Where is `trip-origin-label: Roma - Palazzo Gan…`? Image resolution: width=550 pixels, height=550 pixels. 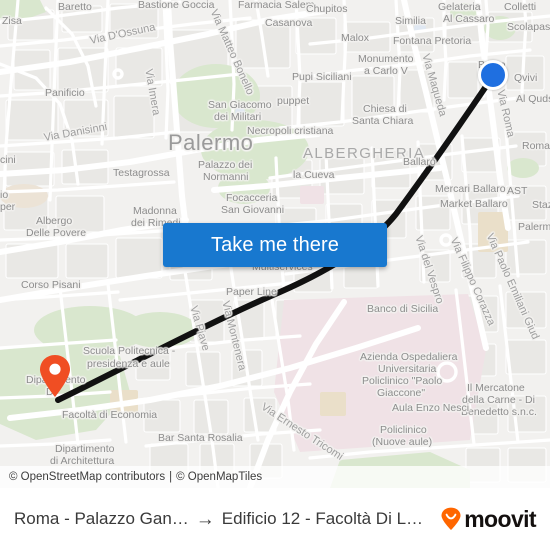 trip-origin-label: Roma - Palazzo Gan… is located at coordinates (101, 518).